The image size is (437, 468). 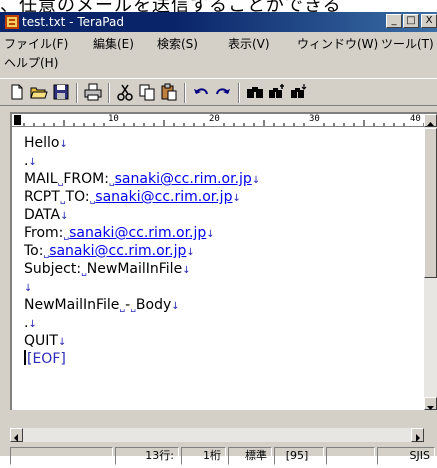 I want to click on text-segment: RCPT, so click(x=42, y=197).